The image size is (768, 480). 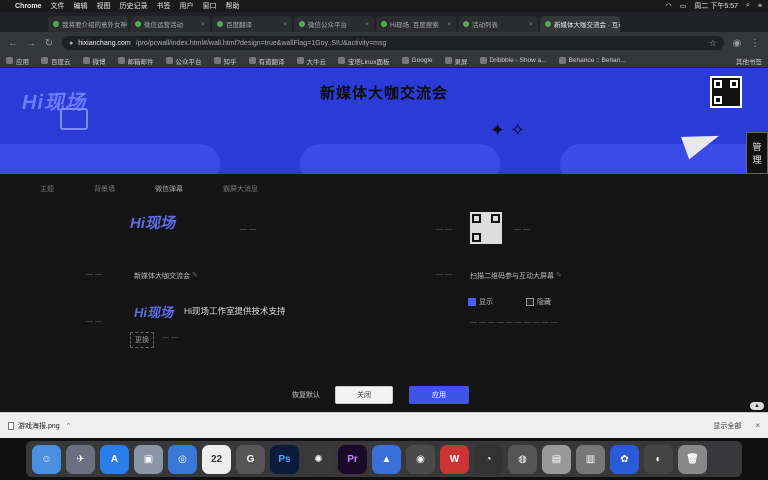 What do you see at coordinates (104, 189) in the screenshot?
I see `tab-background: 背景墙` at bounding box center [104, 189].